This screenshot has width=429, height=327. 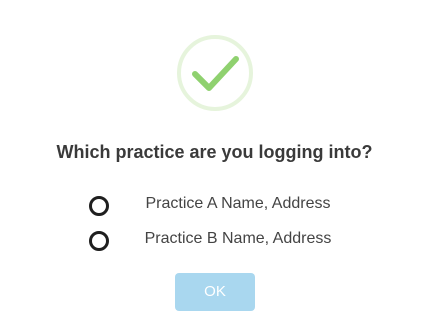 I want to click on practice-b-radio, so click(x=99, y=241).